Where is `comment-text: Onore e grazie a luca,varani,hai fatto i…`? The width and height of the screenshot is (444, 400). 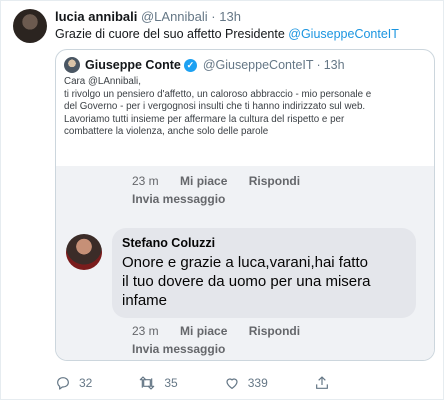
comment-text: Onore e grazie a luca,varani,hai fatto i… is located at coordinates (264, 281).